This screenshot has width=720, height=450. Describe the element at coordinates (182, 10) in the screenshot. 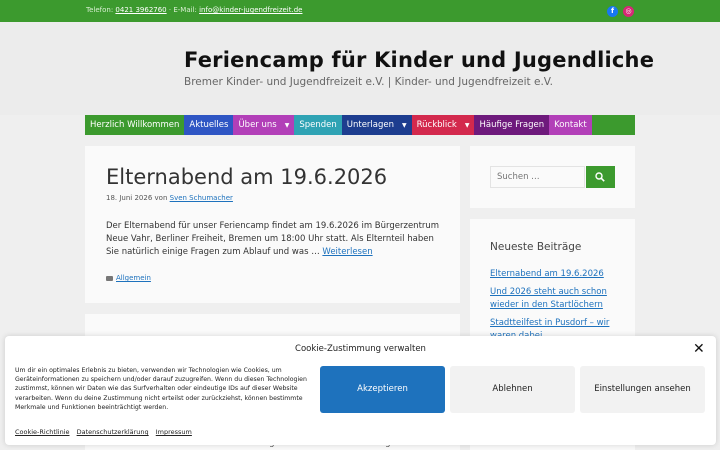

I see `email-label: · E-Mail:` at that location.